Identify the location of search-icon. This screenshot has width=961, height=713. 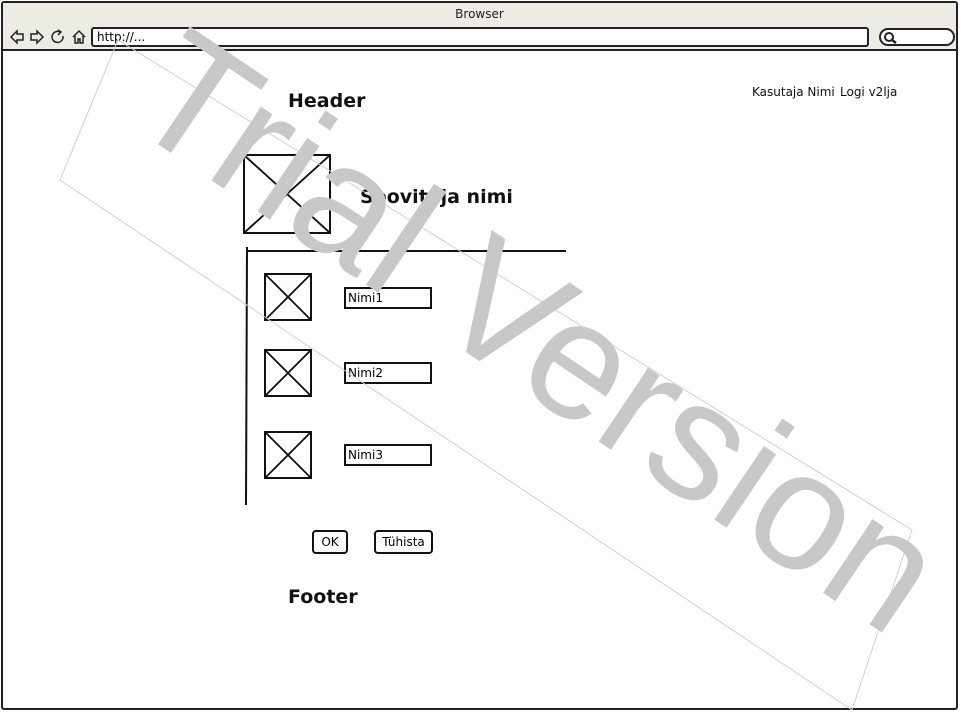
(890, 38).